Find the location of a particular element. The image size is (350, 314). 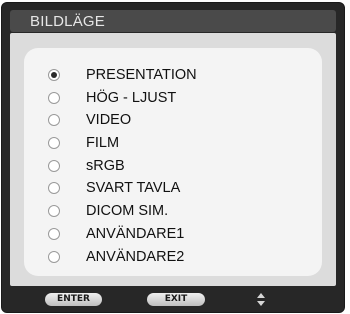

menu-title: BILDLÄGE is located at coordinates (67, 21).